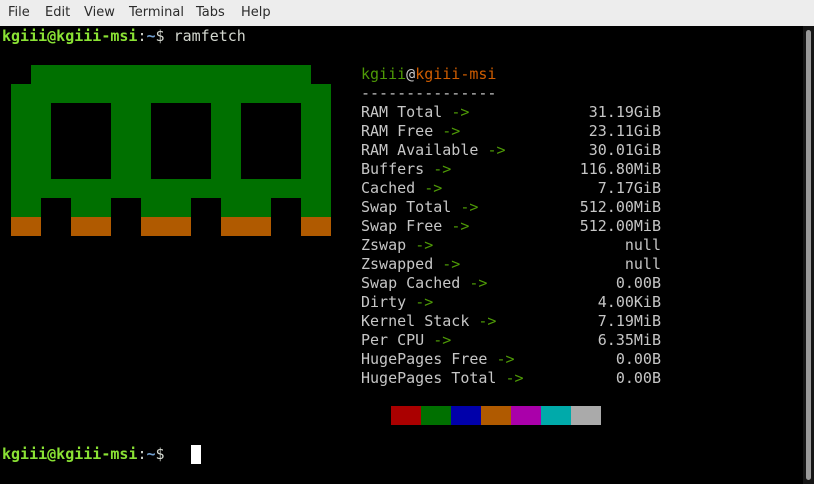 The height and width of the screenshot is (484, 814). I want to click on info-row: Kernel Stack -> 7.19MiB, so click(511, 321).